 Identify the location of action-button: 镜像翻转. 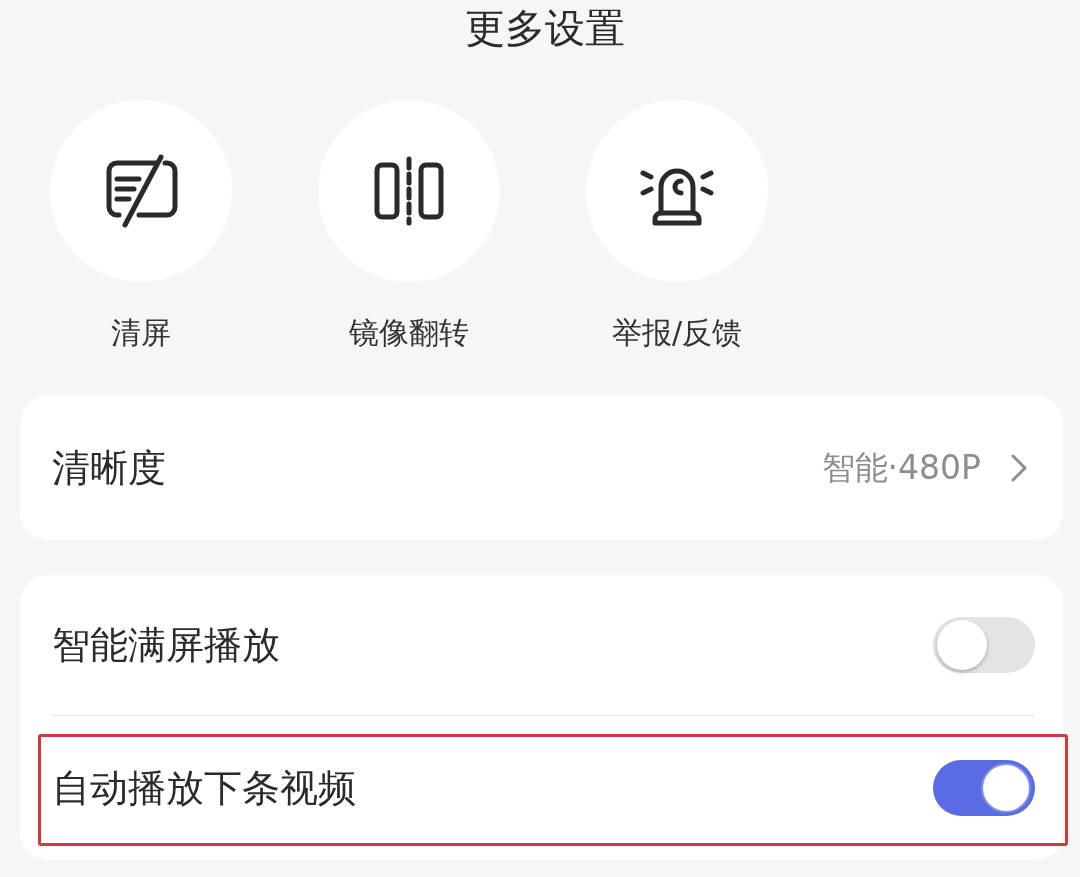
(409, 225).